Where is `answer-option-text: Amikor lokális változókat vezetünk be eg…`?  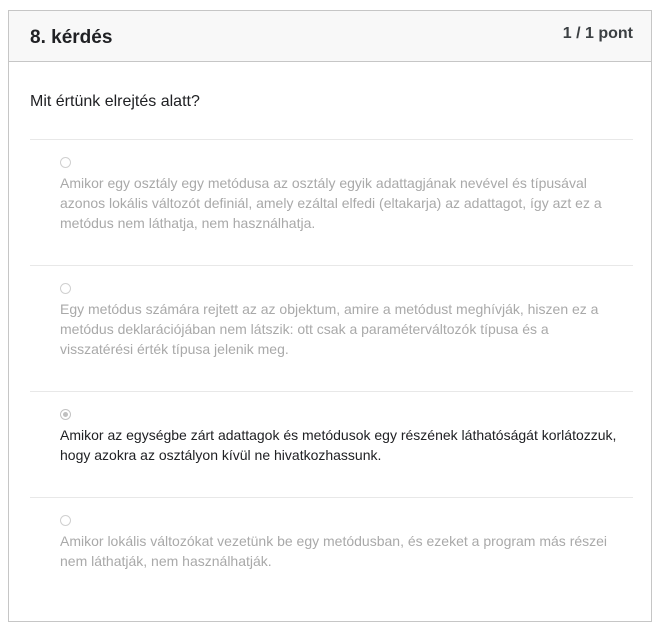
answer-option-text: Amikor lokális változókat vezetünk be eg… is located at coordinates (334, 551).